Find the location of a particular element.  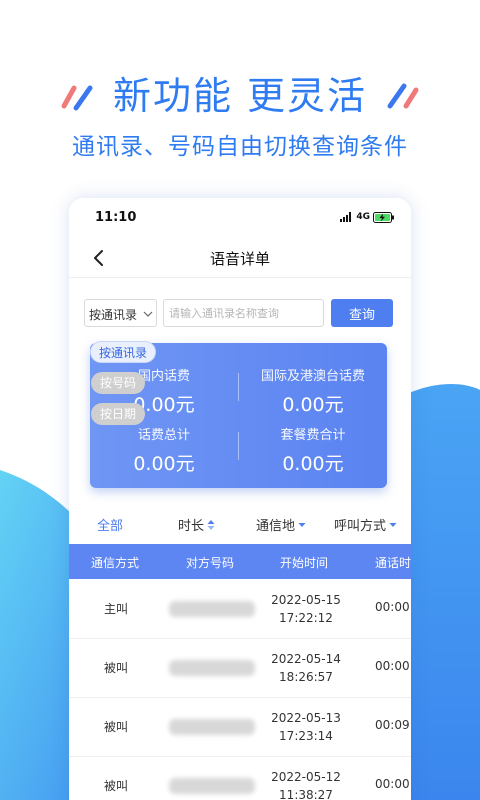

table-row: 主叫 2022-05-15 17:22:12 00:00 is located at coordinates (240, 609).